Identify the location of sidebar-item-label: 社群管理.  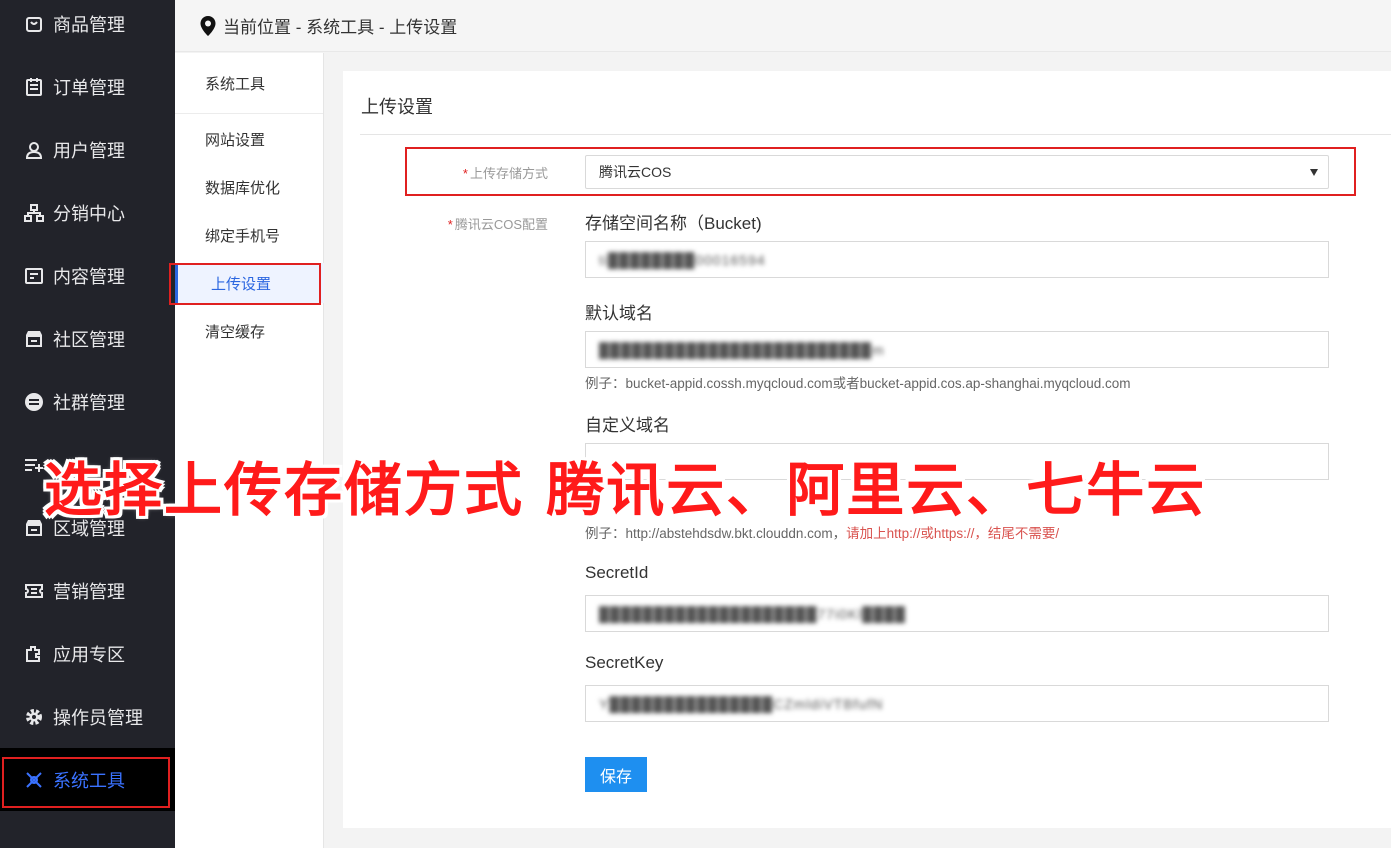
(89, 402).